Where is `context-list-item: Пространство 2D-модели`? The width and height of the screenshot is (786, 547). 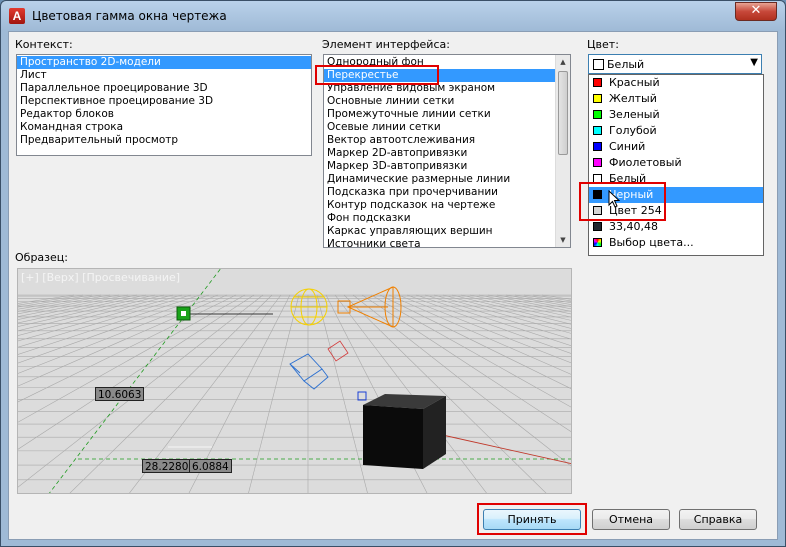 context-list-item: Пространство 2D-модели is located at coordinates (164, 62).